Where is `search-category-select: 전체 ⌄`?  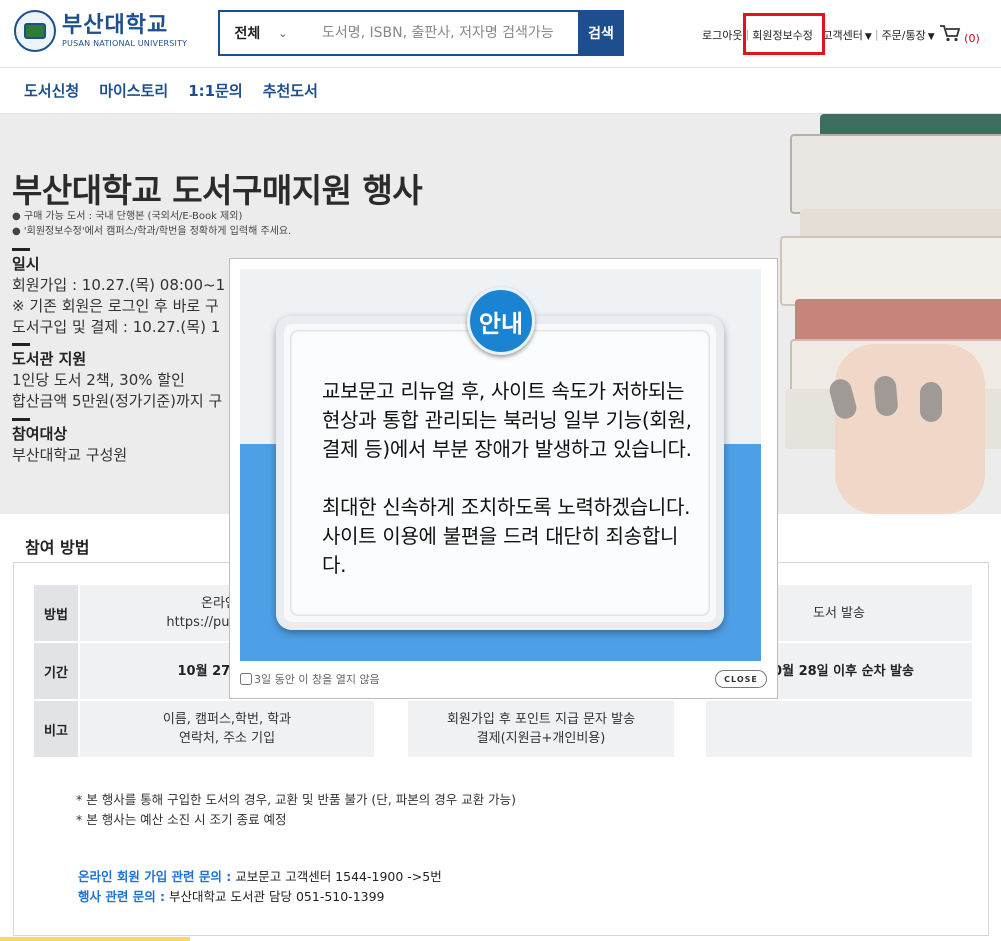
search-category-select: 전체 ⌄ is located at coordinates (261, 33).